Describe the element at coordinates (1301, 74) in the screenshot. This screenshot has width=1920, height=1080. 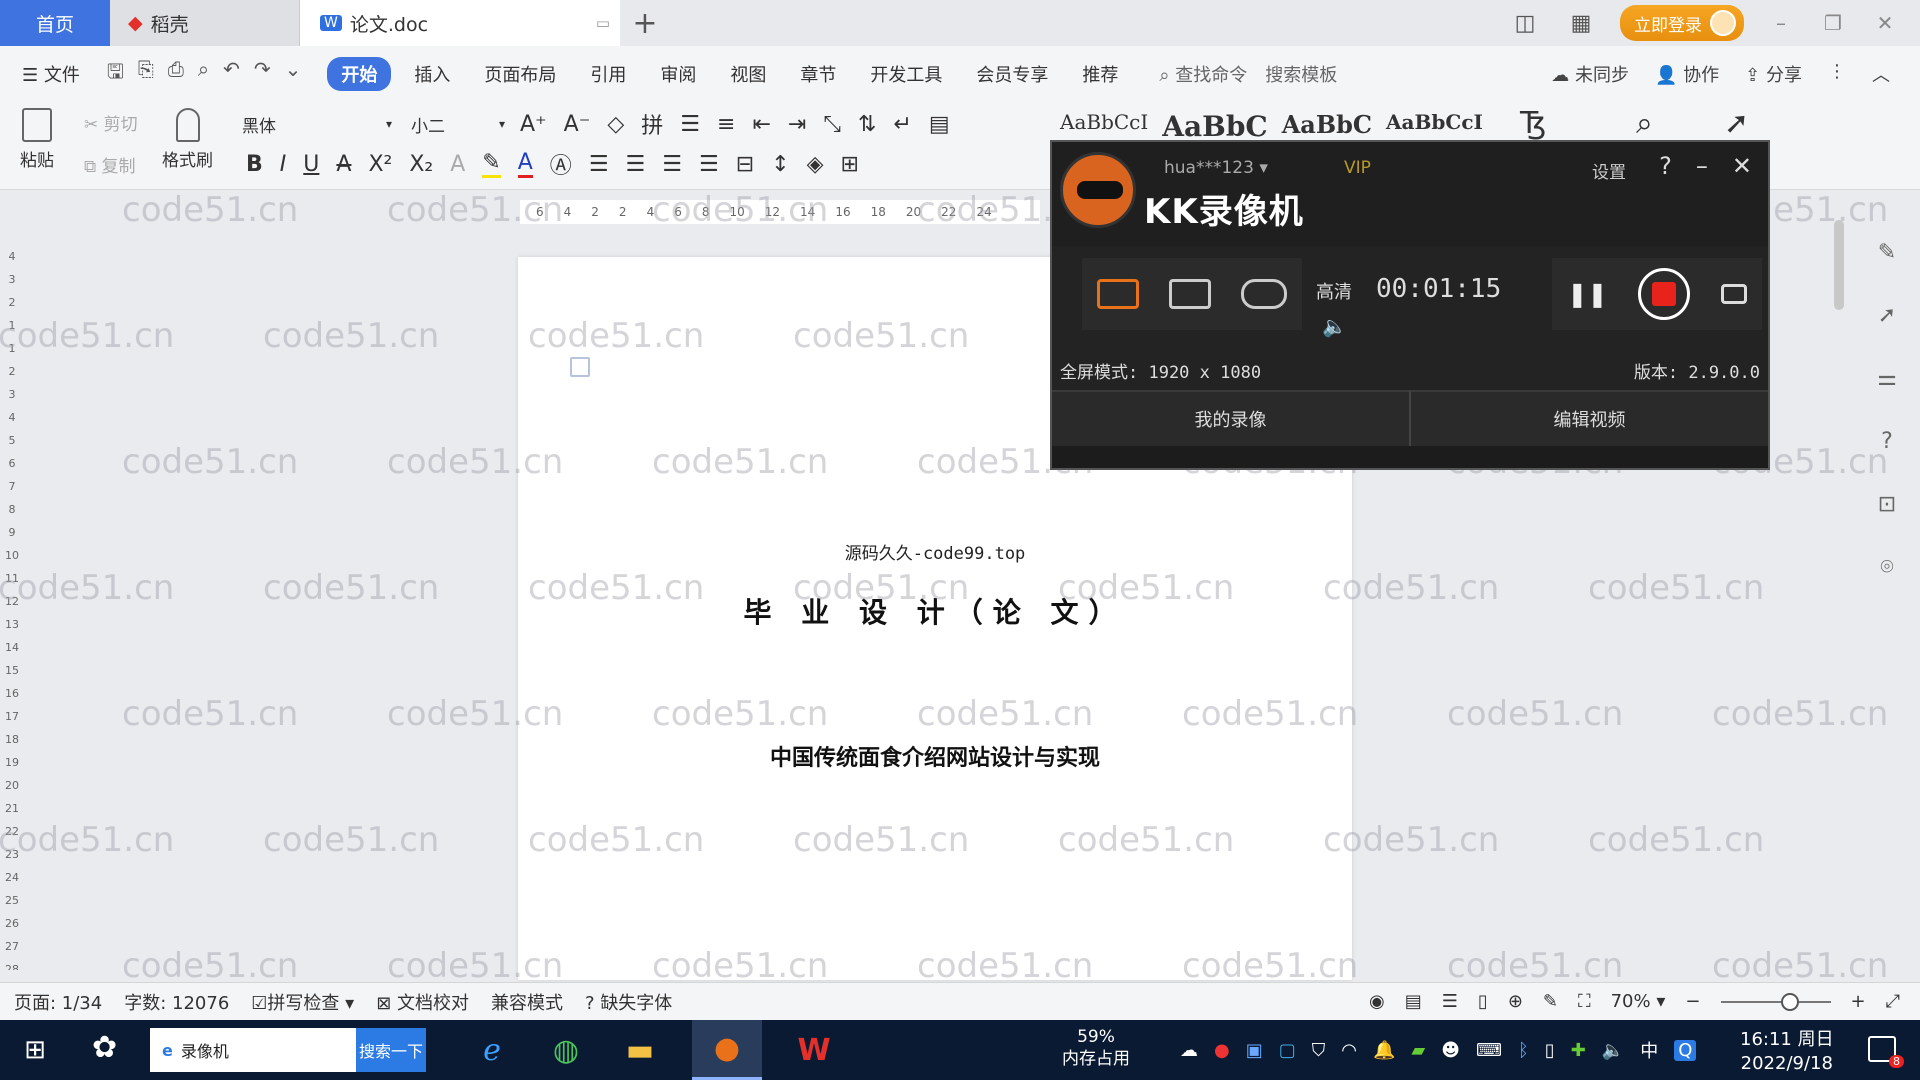
I see `search-template-link: 搜索模板` at that location.